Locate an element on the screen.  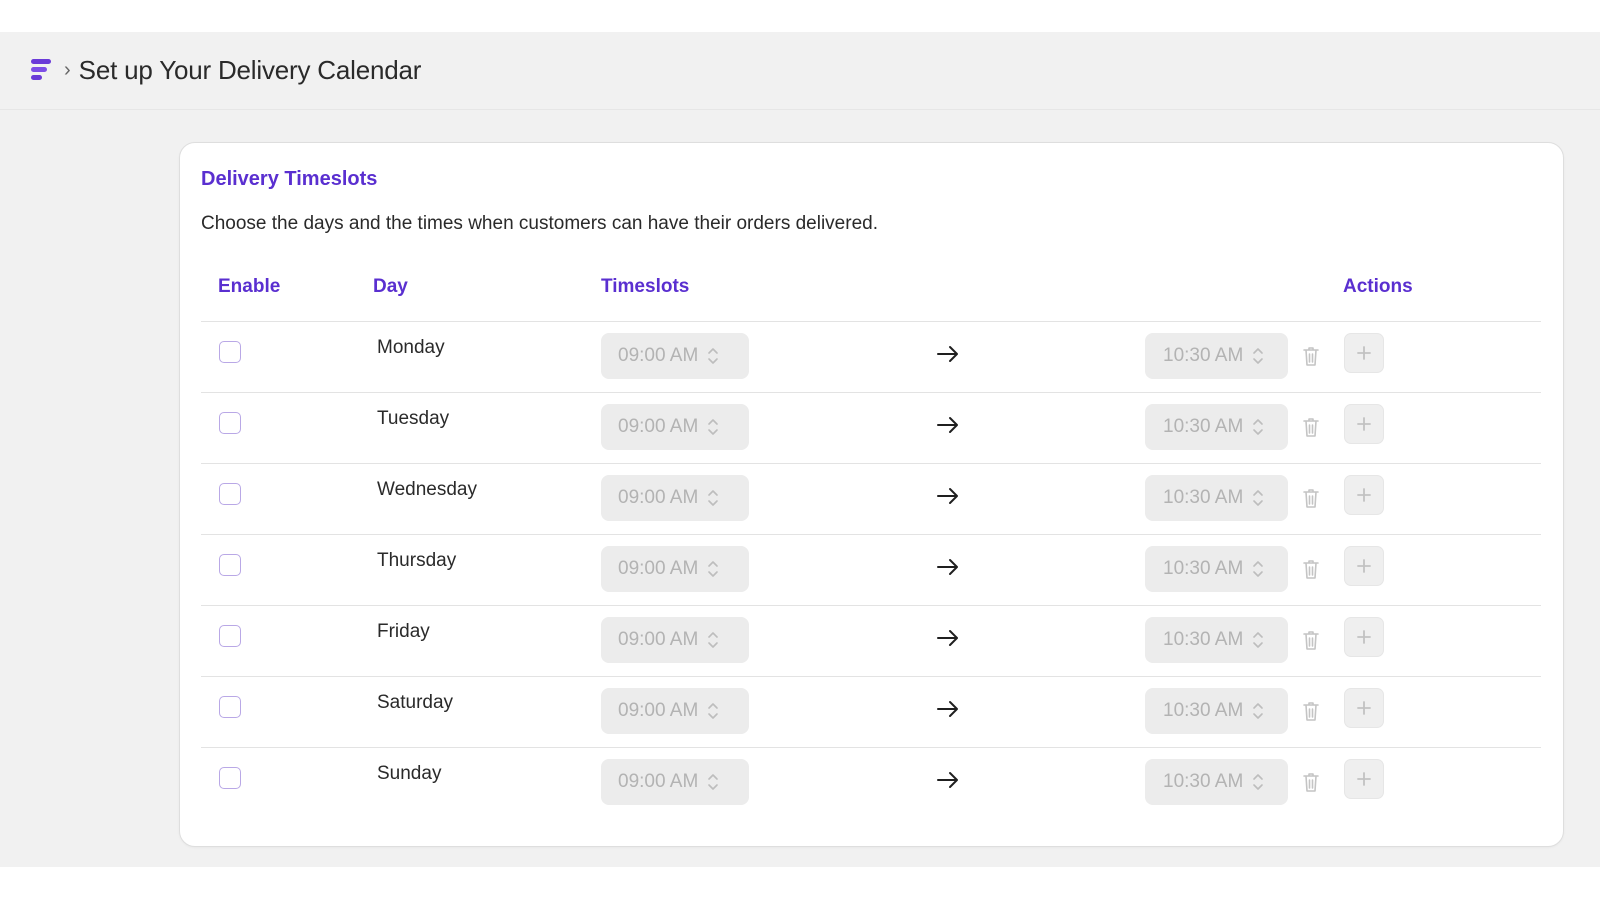
day-label: Sunday is located at coordinates (409, 773).